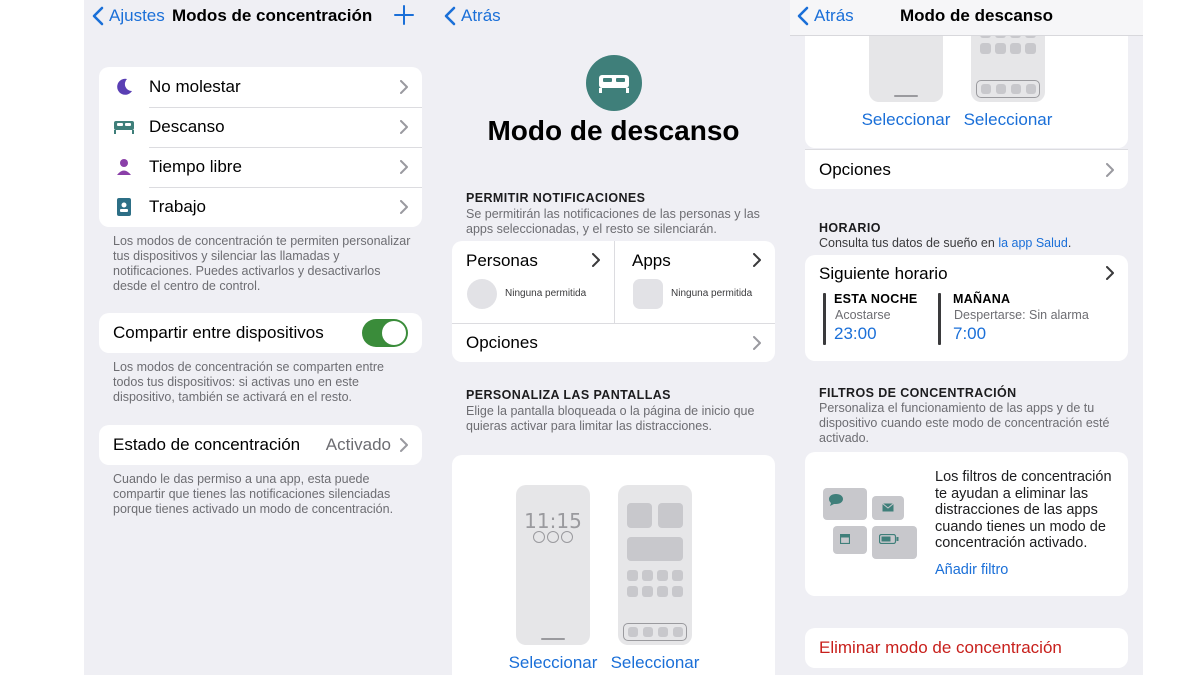 The width and height of the screenshot is (1200, 675). What do you see at coordinates (553, 565) in the screenshot?
I see `lock-screen-preview: 11:15` at bounding box center [553, 565].